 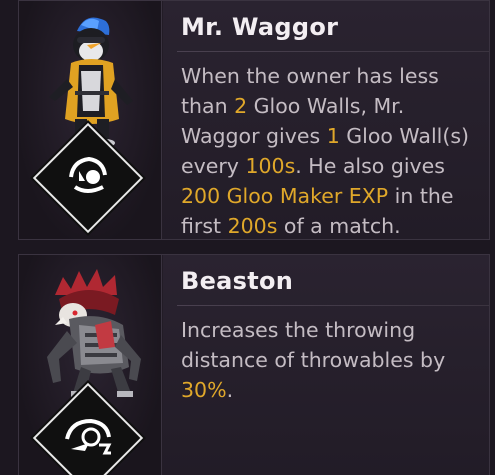 What do you see at coordinates (333, 136) in the screenshot?
I see `highlight-value: 1` at bounding box center [333, 136].